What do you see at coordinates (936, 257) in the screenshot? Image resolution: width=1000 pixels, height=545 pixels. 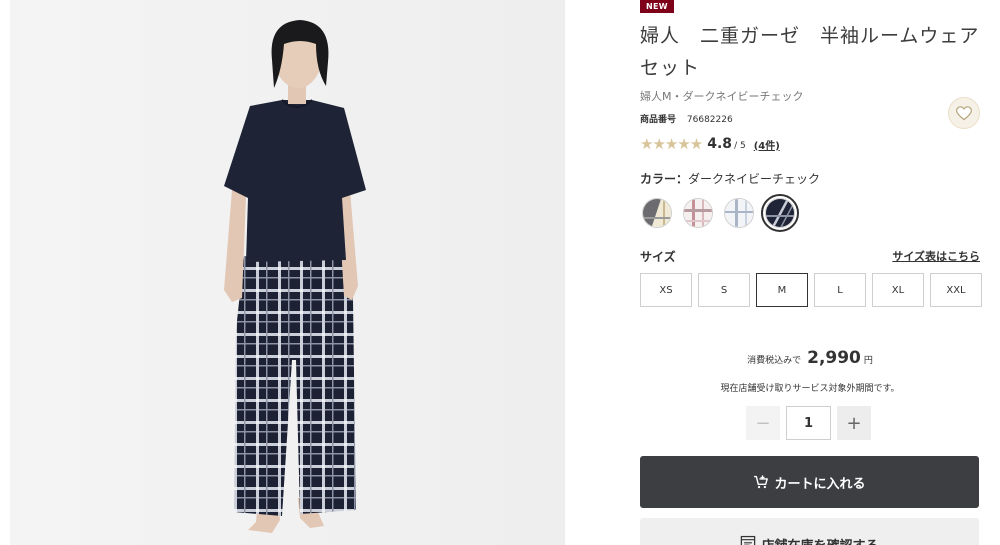 I see `size-chart-link: サイズ表はこちら` at bounding box center [936, 257].